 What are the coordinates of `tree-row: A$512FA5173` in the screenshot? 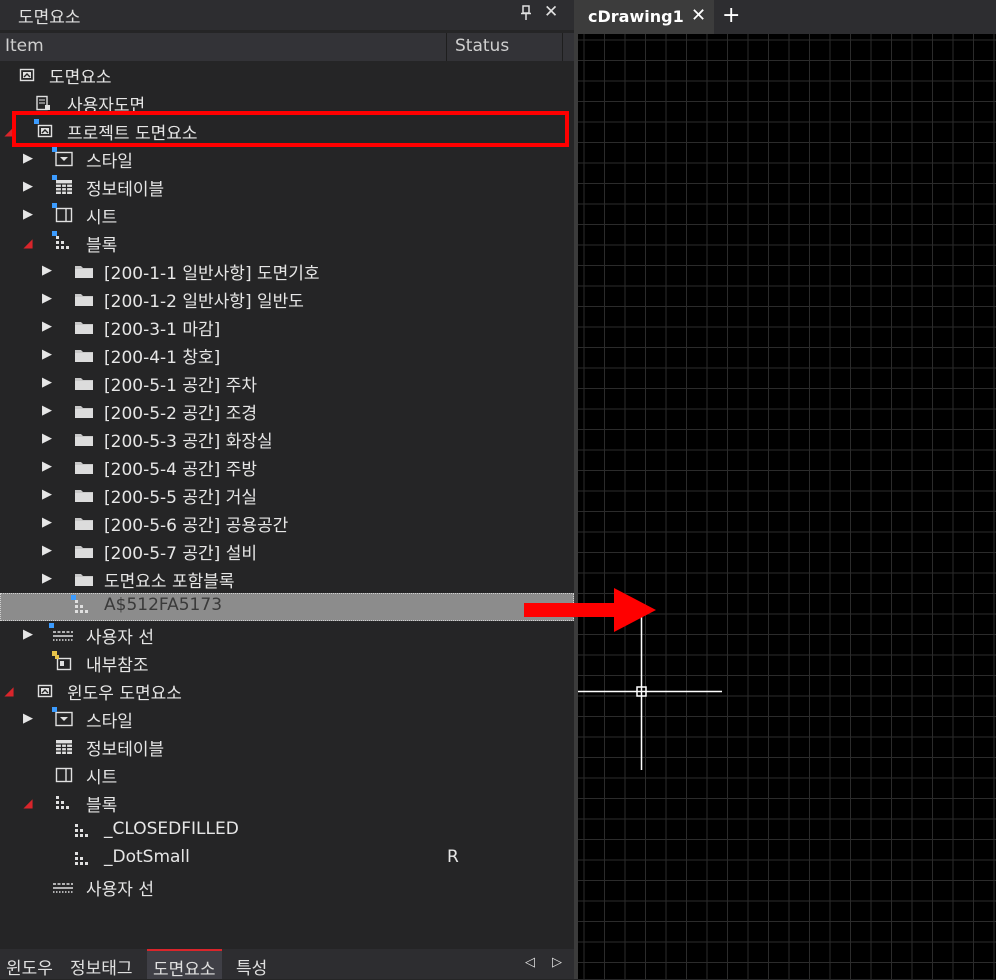 It's located at (287, 607).